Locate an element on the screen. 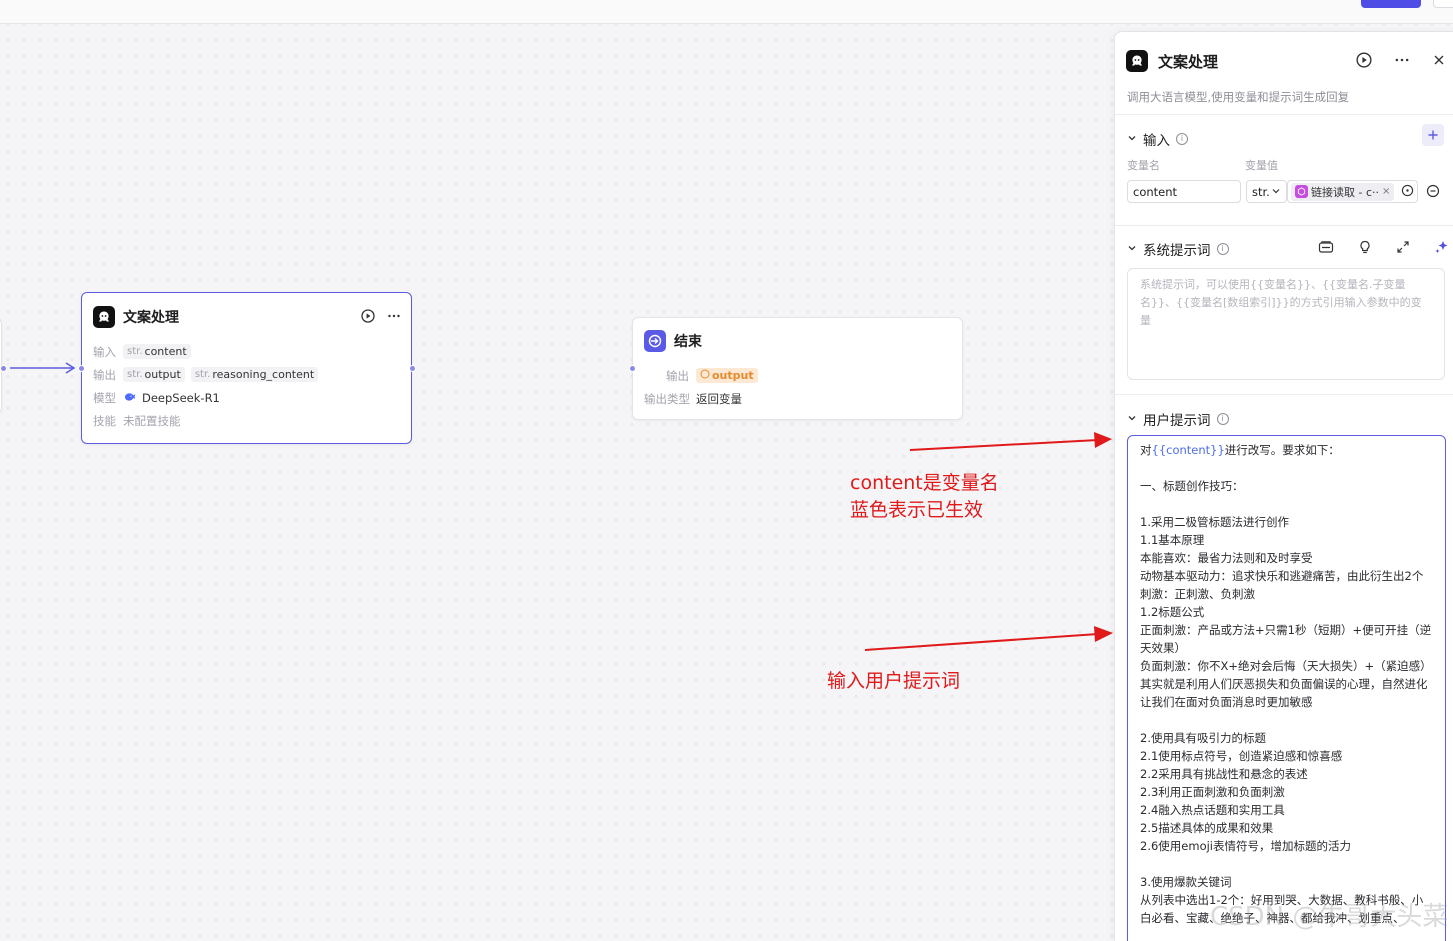 This screenshot has width=1453, height=941. user-prompt-header: 用户提示词 i is located at coordinates (1178, 419).